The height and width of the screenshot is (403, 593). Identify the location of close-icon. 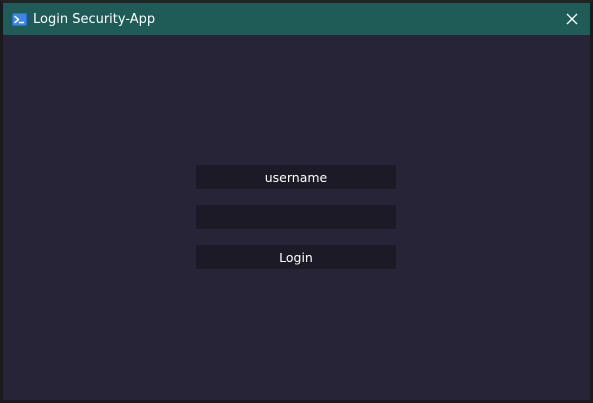
(572, 19).